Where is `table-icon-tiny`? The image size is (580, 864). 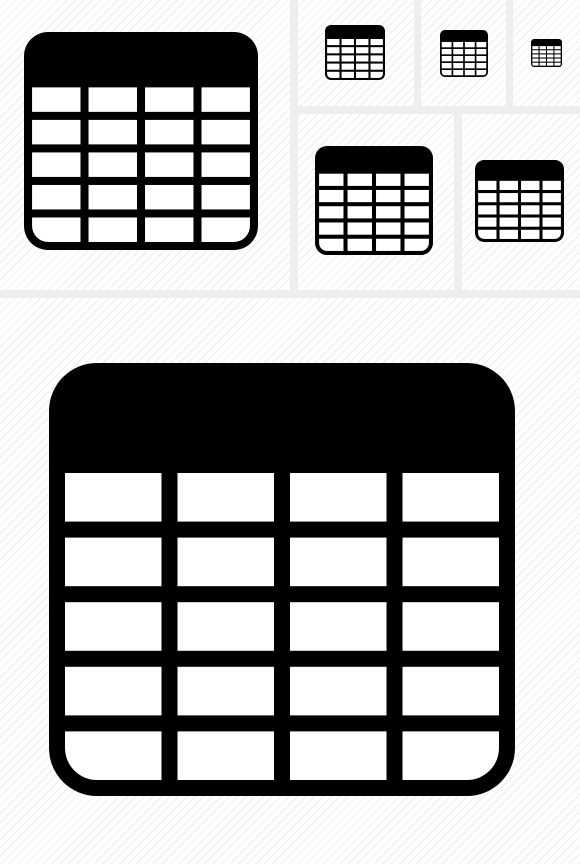
table-icon-tiny is located at coordinates (546, 53).